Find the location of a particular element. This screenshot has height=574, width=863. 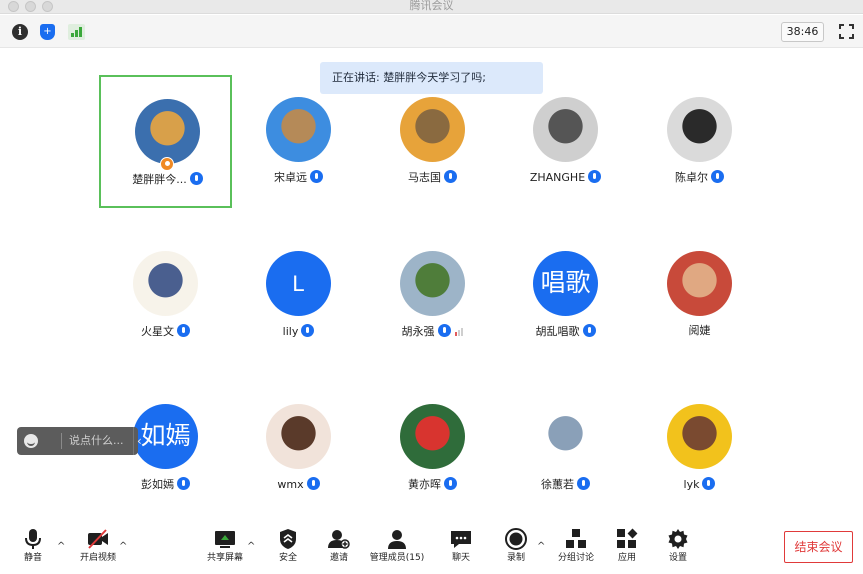

participant-tile: 徐蕙若 is located at coordinates (565, 448).